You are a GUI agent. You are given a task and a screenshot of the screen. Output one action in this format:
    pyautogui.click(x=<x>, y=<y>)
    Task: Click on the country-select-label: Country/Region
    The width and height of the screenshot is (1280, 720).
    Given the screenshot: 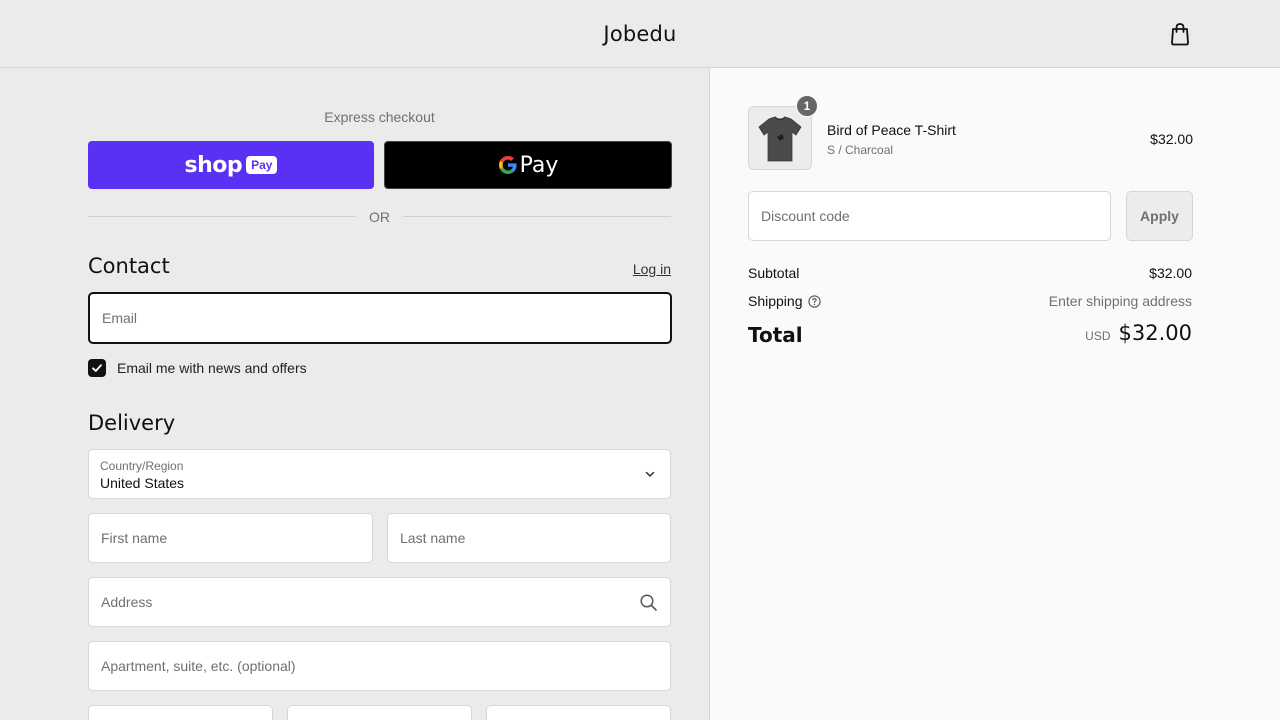 What is the action you would take?
    pyautogui.click(x=142, y=466)
    